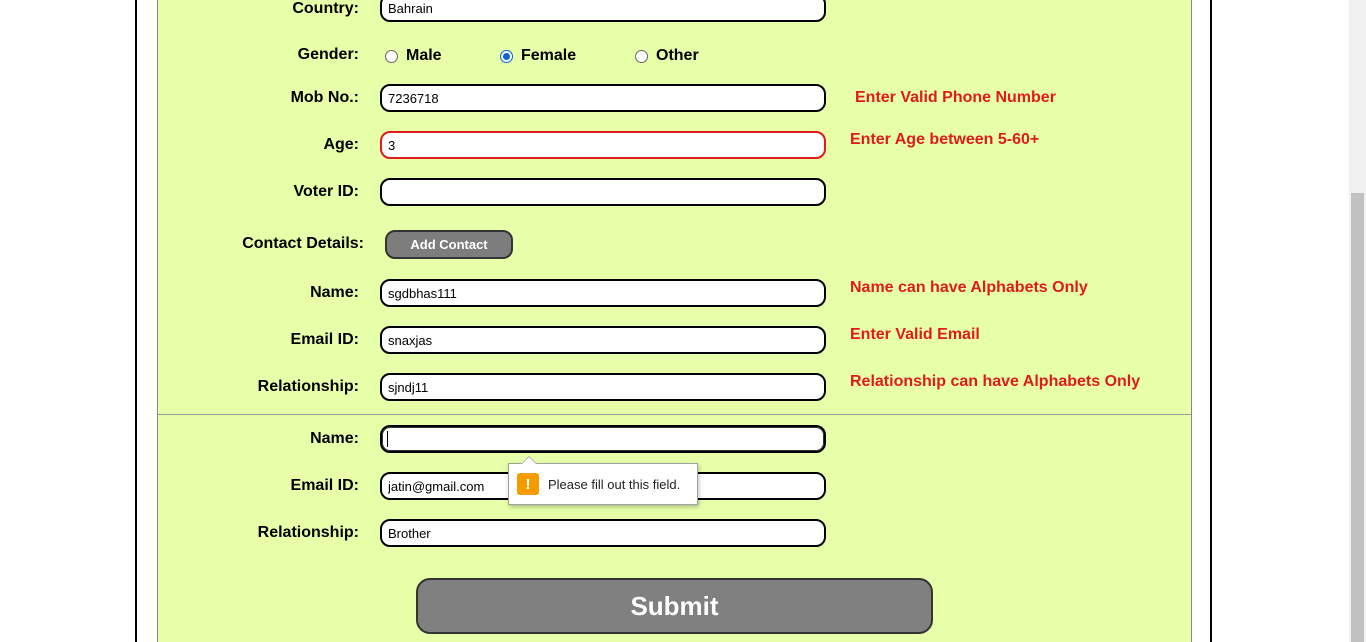  I want to click on gender-option-male: Male, so click(413, 56).